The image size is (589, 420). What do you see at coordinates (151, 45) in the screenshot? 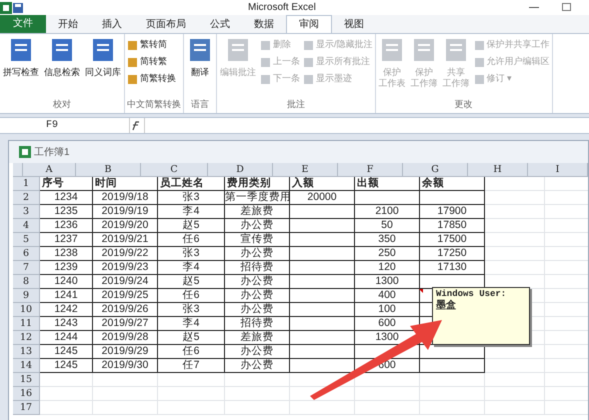
I see `ribbon-button: 繁转简` at bounding box center [151, 45].